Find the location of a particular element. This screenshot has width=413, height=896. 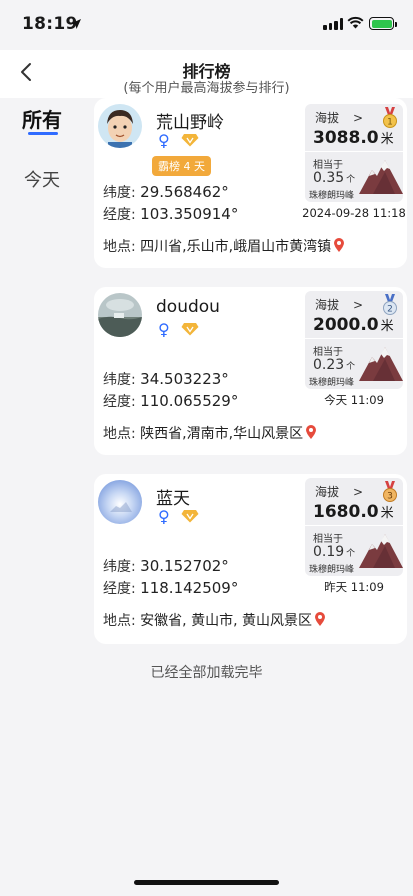

lng-row: 经度: 110.065529° is located at coordinates (171, 401).